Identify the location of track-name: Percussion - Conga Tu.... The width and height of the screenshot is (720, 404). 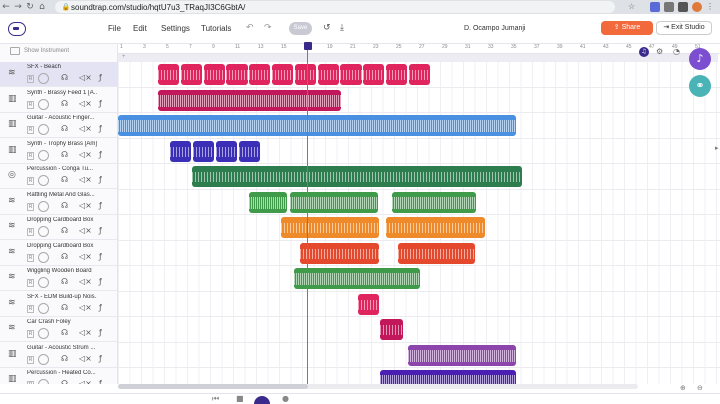
(62, 169).